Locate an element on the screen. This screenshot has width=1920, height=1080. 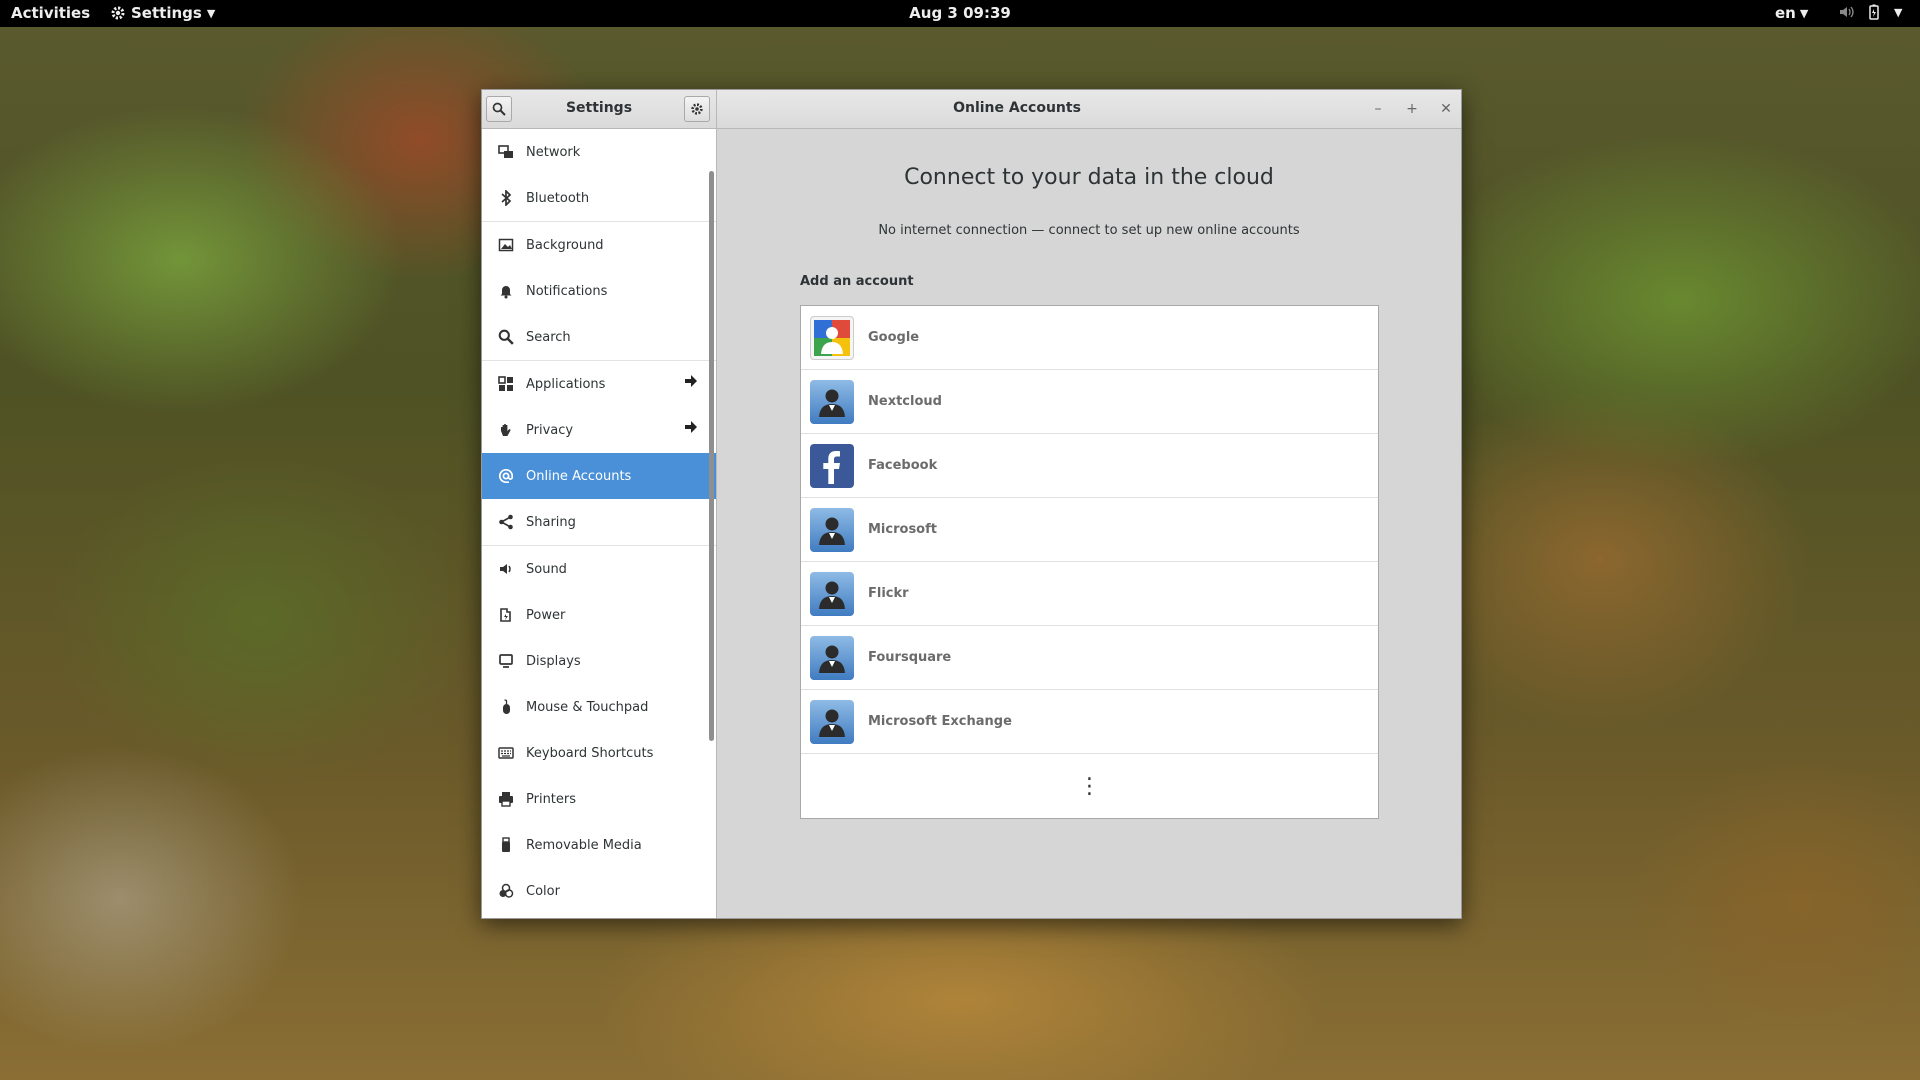
power-icon is located at coordinates (506, 615).